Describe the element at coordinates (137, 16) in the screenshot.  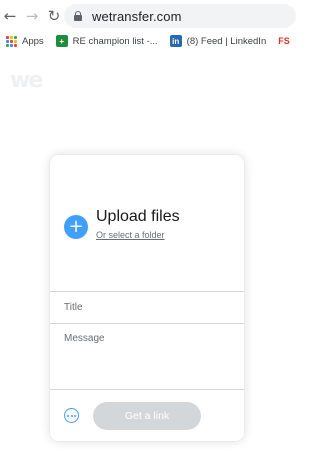
I see `url-text: wetransfer.com` at that location.